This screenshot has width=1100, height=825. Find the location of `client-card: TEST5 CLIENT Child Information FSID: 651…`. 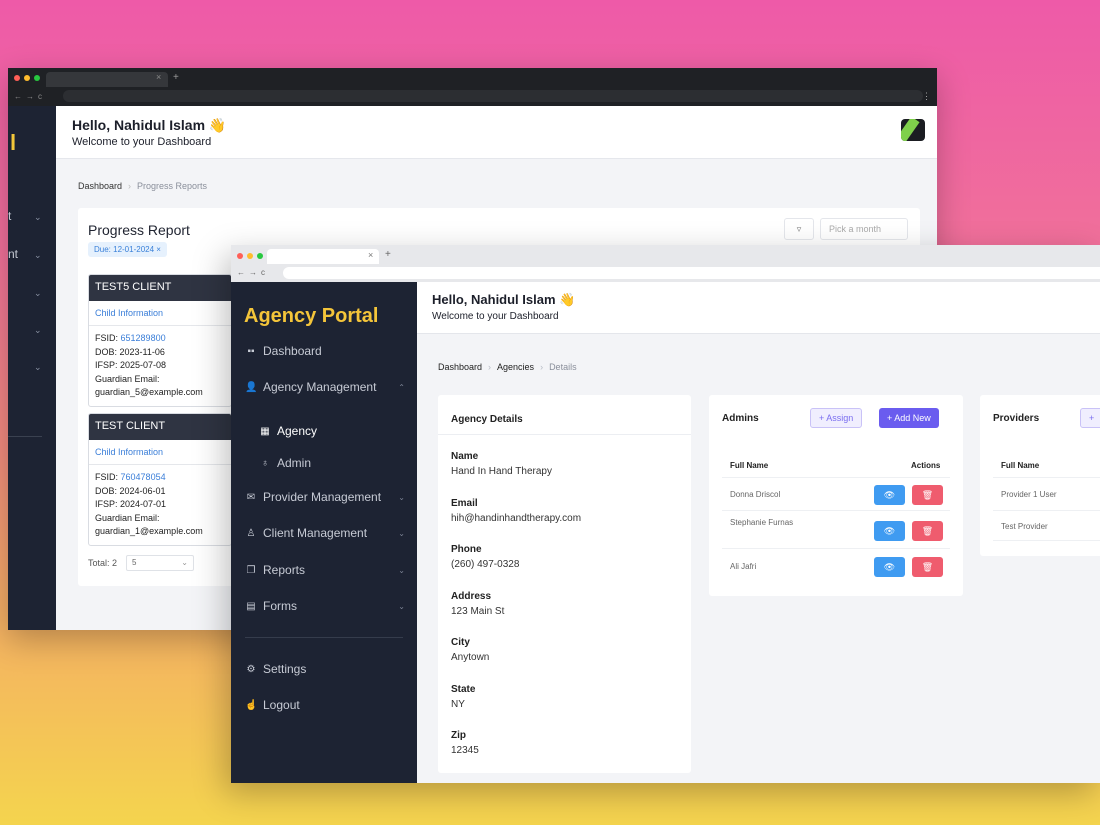

client-card: TEST5 CLIENT Child Information FSID: 651… is located at coordinates (160, 340).